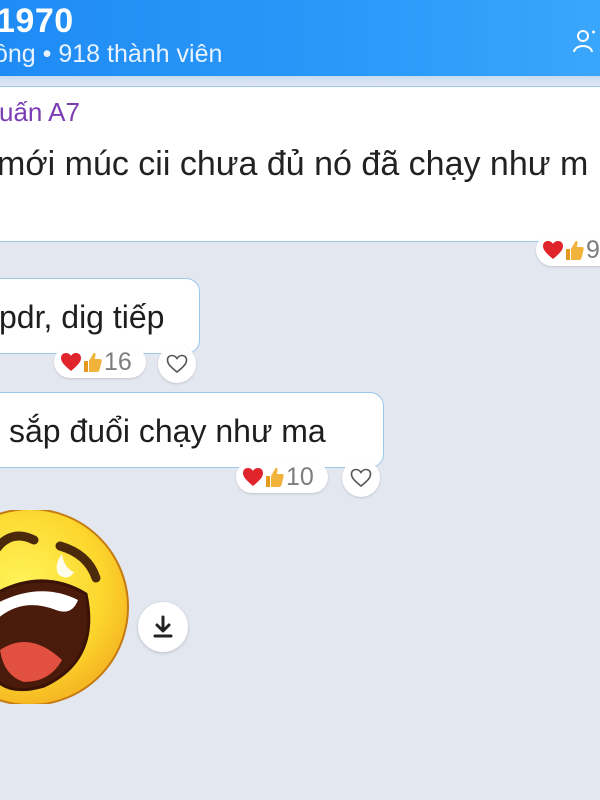  I want to click on reaction-summary: 9, so click(568, 250).